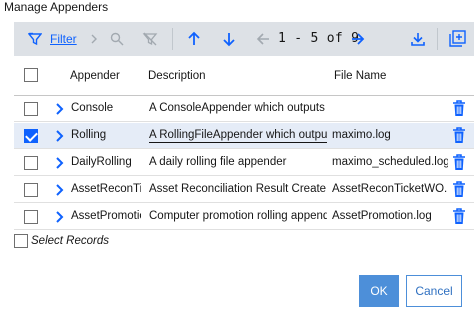  I want to click on download-button, so click(418, 39).